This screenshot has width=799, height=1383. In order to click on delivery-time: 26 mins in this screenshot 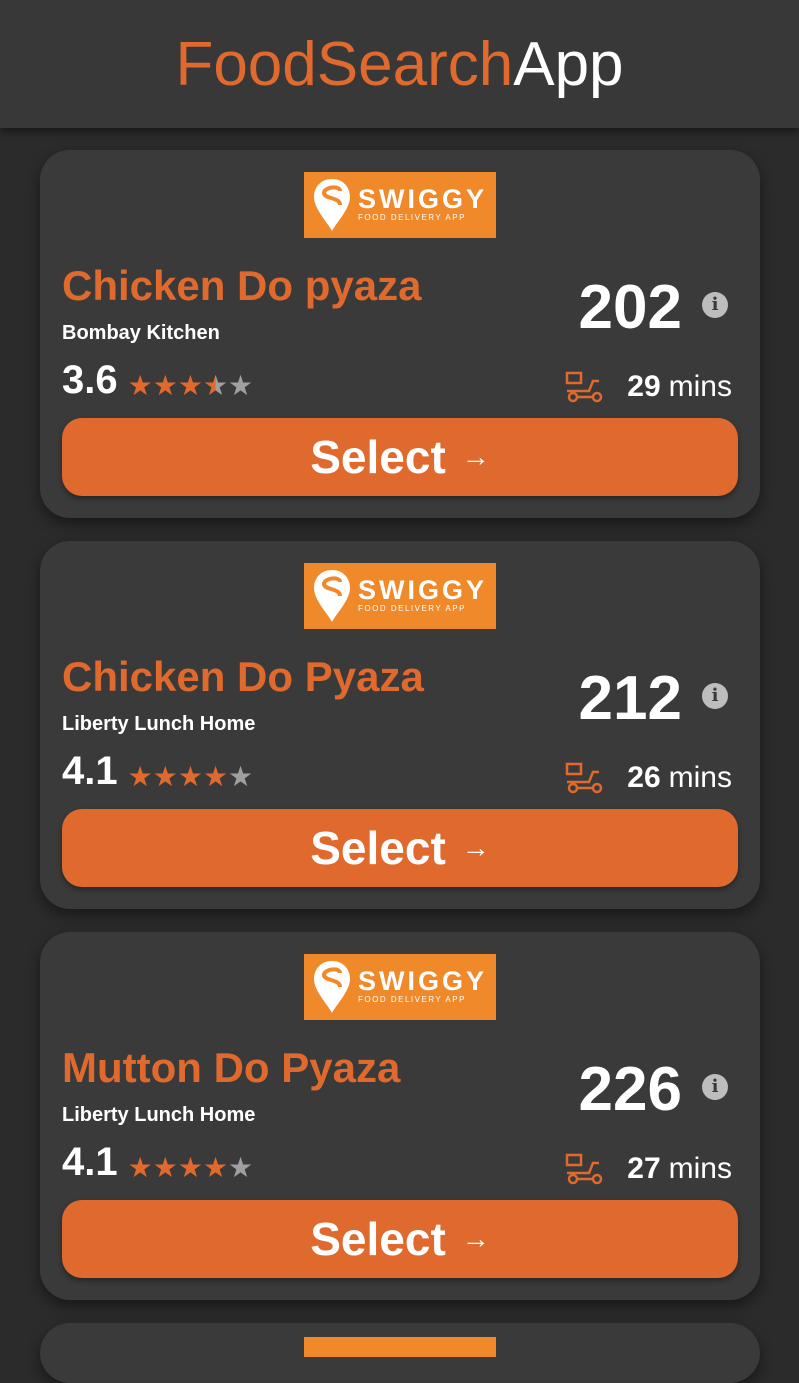, I will do `click(648, 778)`.